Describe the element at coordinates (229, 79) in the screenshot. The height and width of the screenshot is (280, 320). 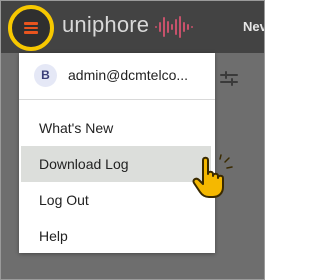
I see `filter-sliders-icon` at that location.